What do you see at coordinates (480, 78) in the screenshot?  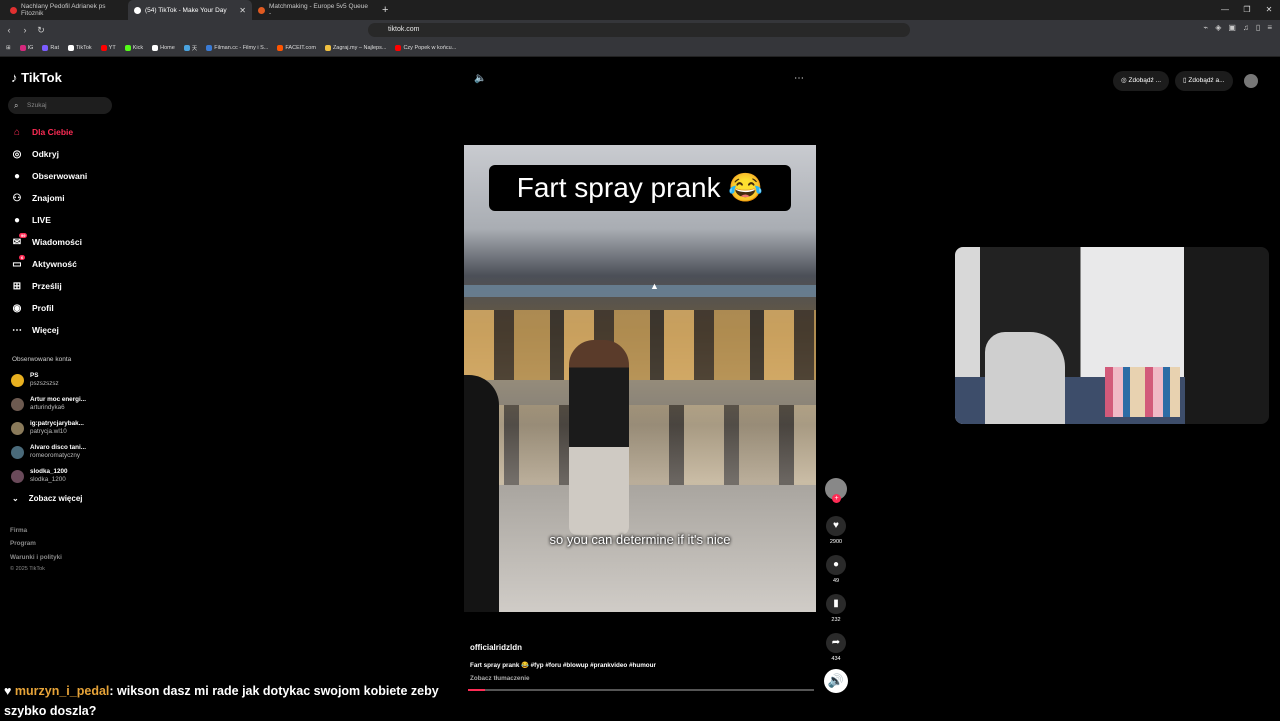 I see `volume-icon: 🔈` at bounding box center [480, 78].